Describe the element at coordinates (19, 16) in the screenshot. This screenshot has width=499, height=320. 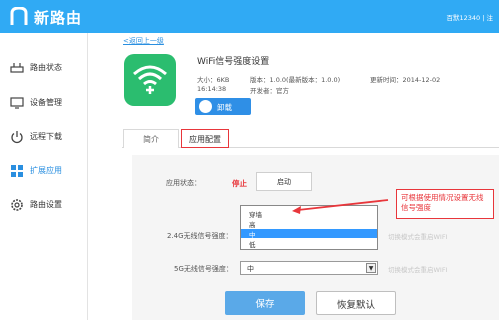
I see `brand-logo-icon` at that location.